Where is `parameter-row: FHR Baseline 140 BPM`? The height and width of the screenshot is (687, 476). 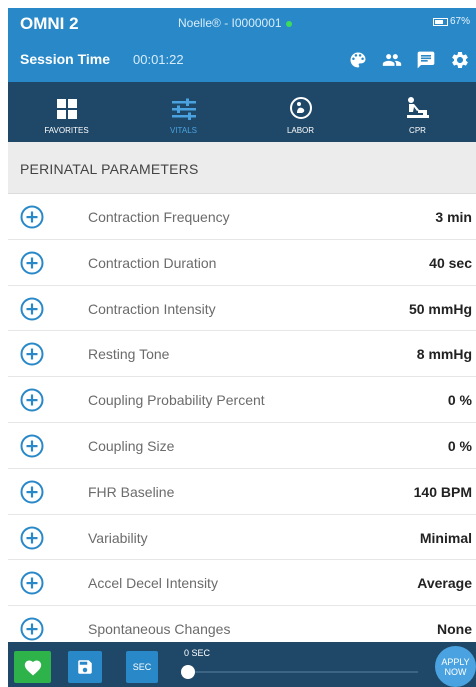 parameter-row: FHR Baseline 140 BPM is located at coordinates (242, 492).